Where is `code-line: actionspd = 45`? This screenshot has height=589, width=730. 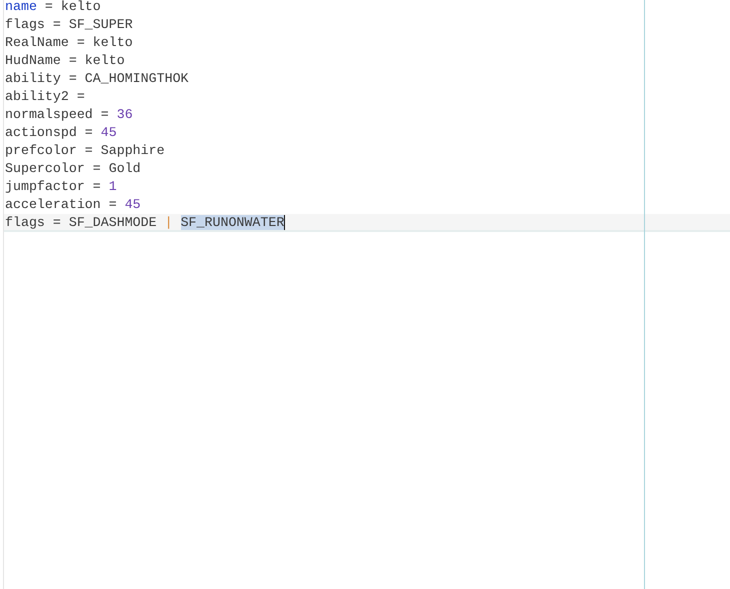 code-line: actionspd = 45 is located at coordinates (61, 133).